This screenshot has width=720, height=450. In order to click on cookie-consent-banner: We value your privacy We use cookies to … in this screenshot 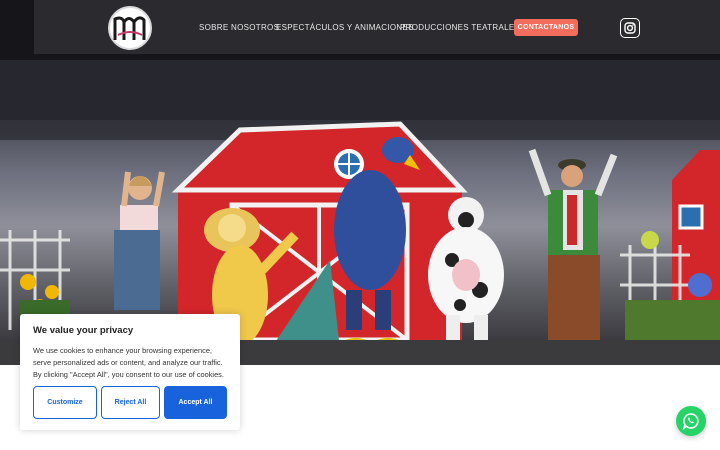, I will do `click(130, 372)`.